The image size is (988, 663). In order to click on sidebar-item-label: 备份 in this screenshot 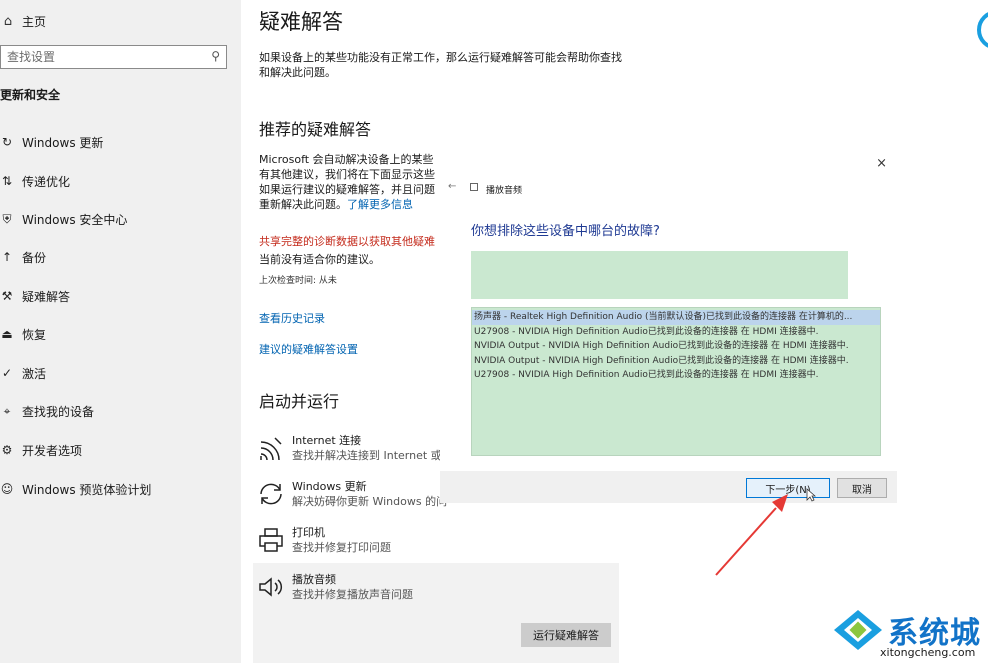, I will do `click(34, 257)`.